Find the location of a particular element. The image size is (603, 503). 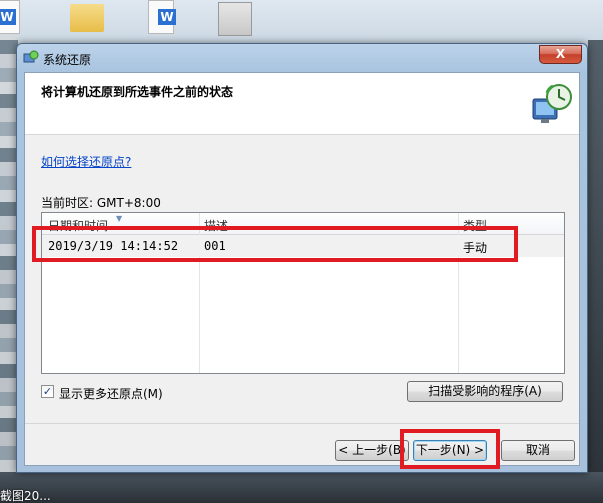

cancel-button: 取消 is located at coordinates (538, 450).